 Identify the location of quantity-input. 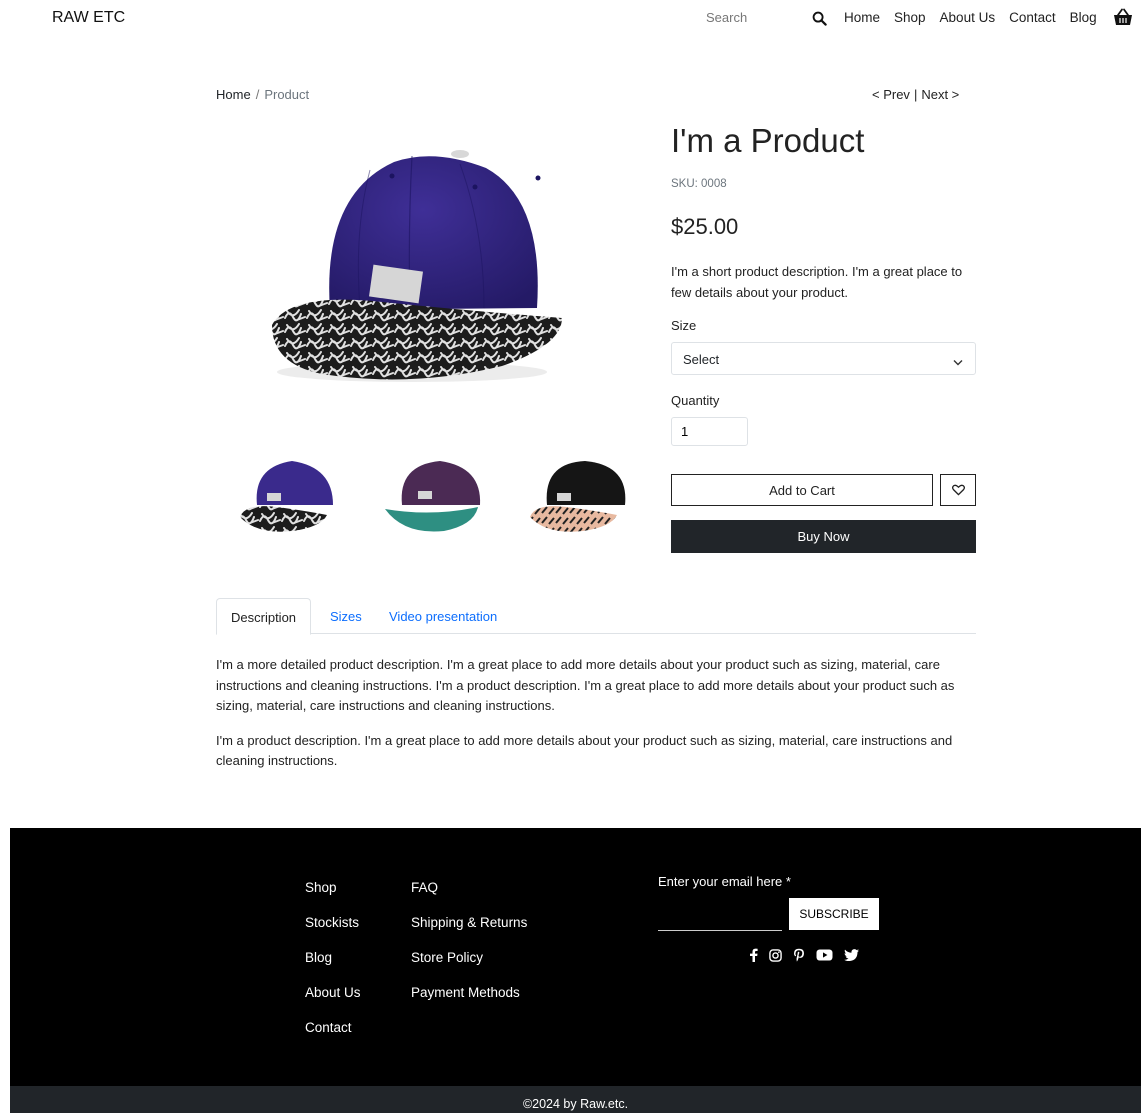
(709, 431).